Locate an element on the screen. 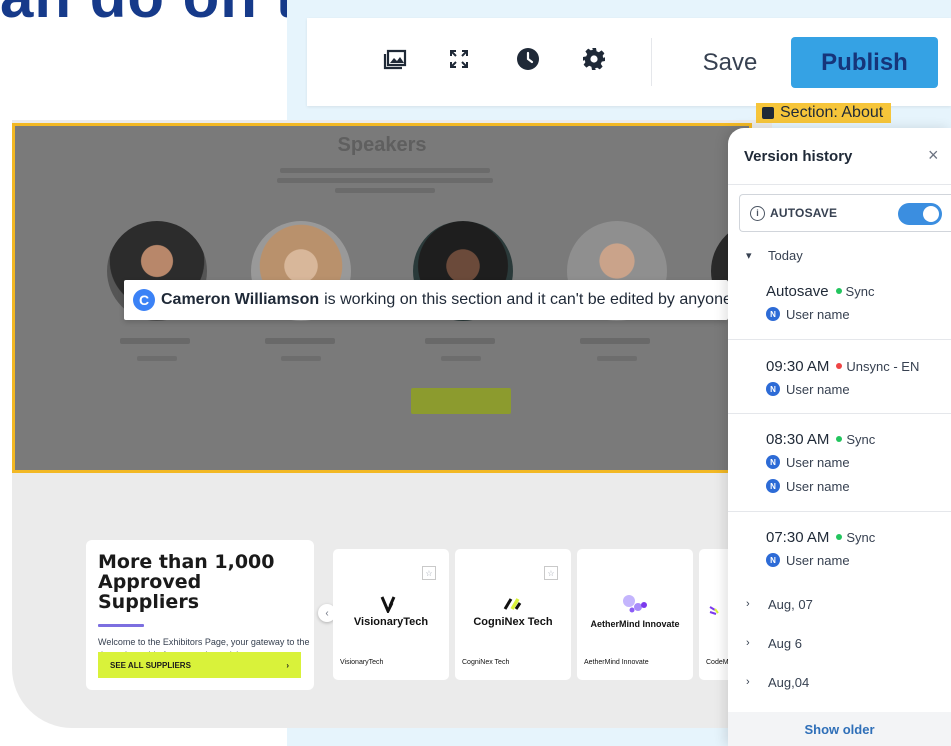  chevron-down-icon: ▾ is located at coordinates (749, 255).